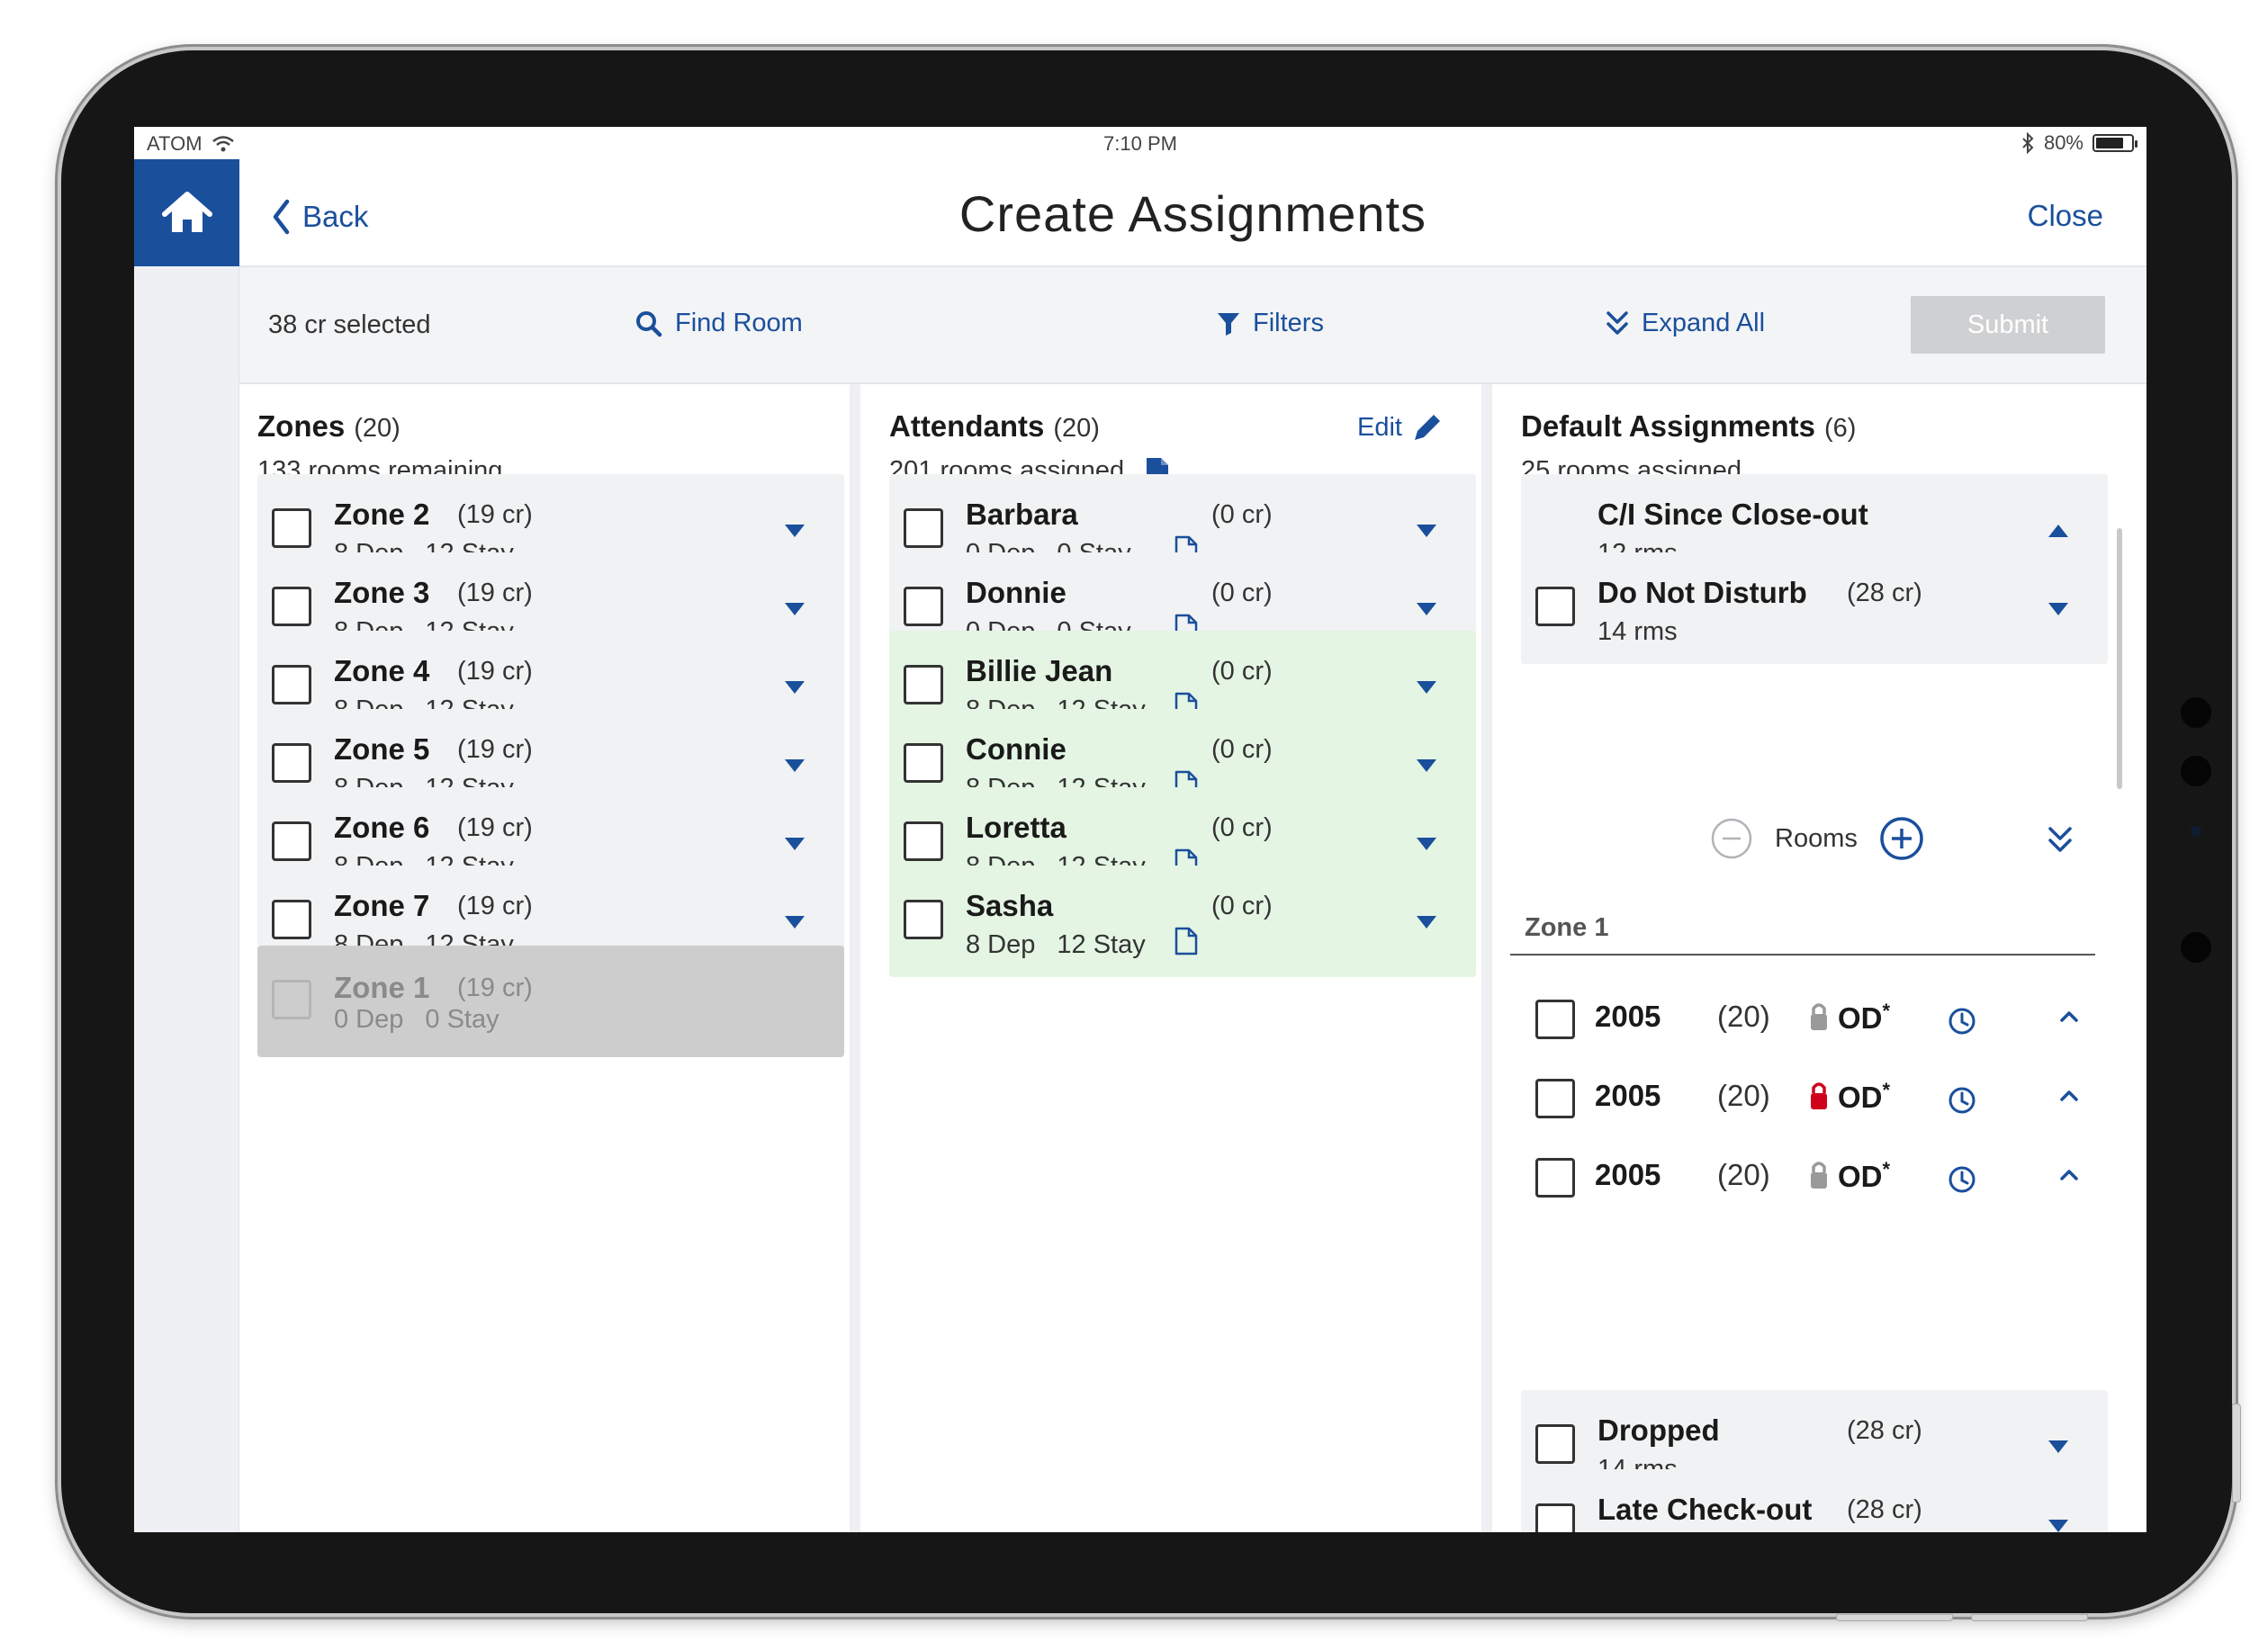  I want to click on defaults-scrollbar, so click(2119, 659).